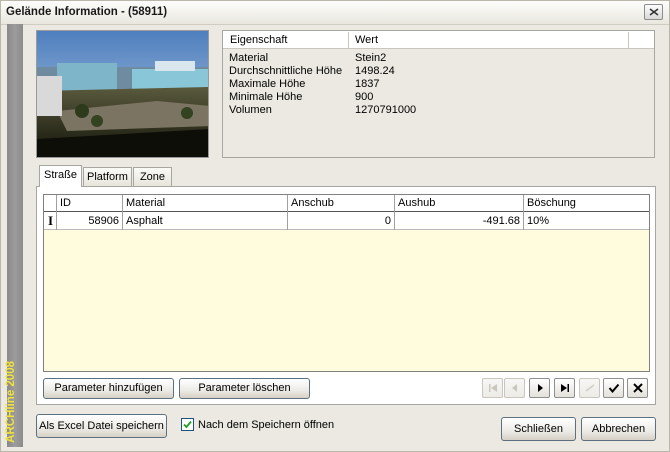 This screenshot has height=452, width=670. I want to click on cancel-edit-button, so click(637, 388).